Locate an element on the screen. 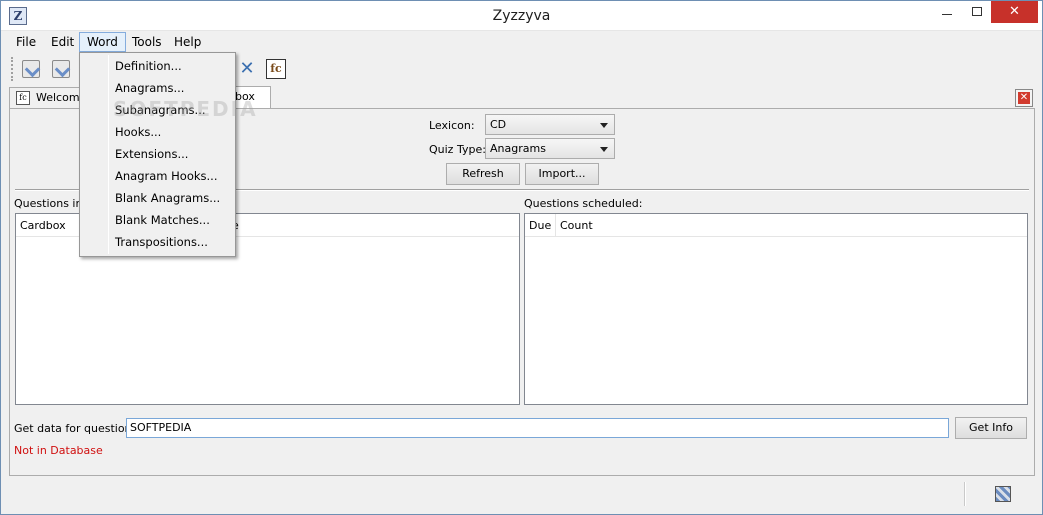  menu-bar: File Edit Word Tools Help is located at coordinates (521, 42).